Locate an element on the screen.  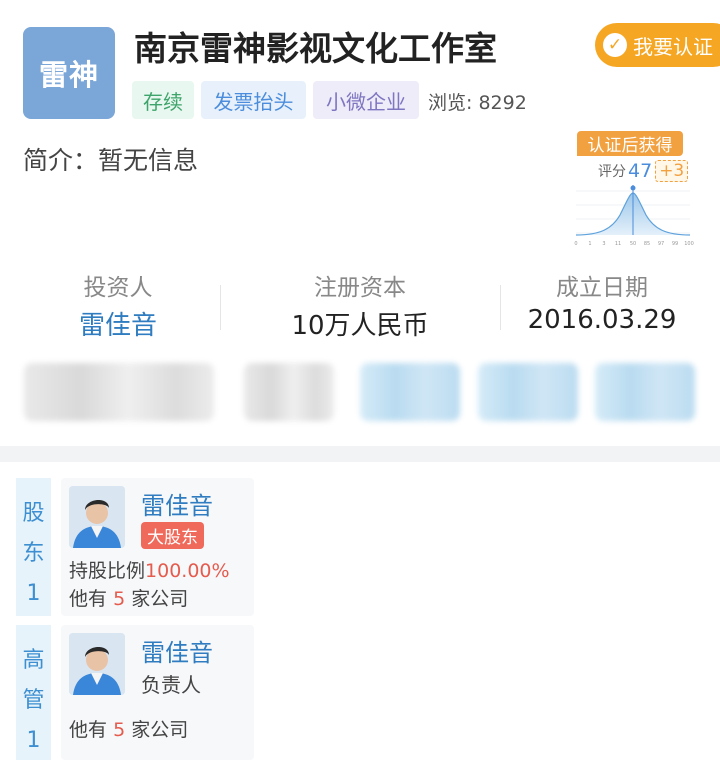
stake-line: 持股比例100.00% is located at coordinates (149, 569).